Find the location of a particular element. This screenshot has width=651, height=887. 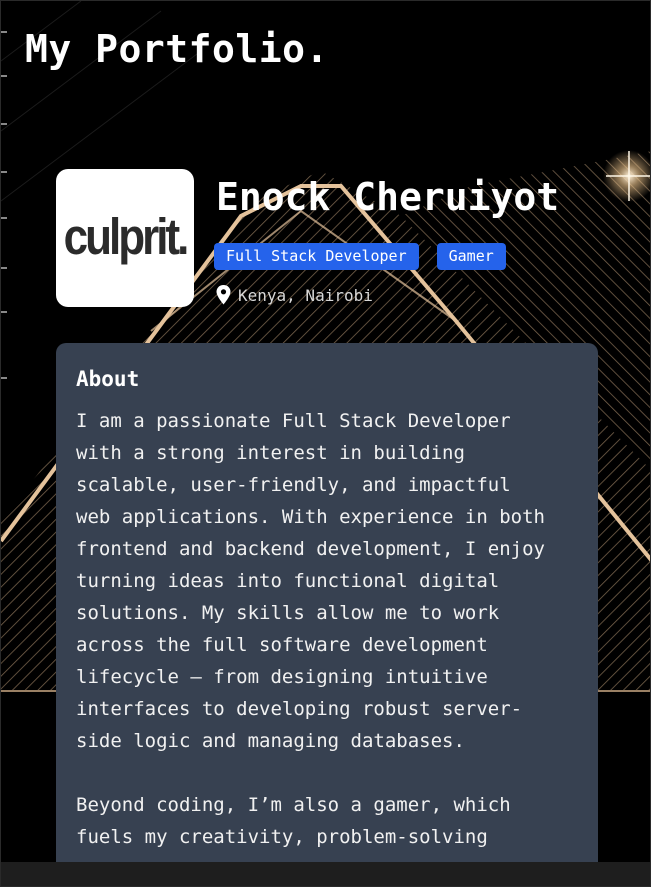

profile-name: Enock Cheruiyot is located at coordinates (388, 197).